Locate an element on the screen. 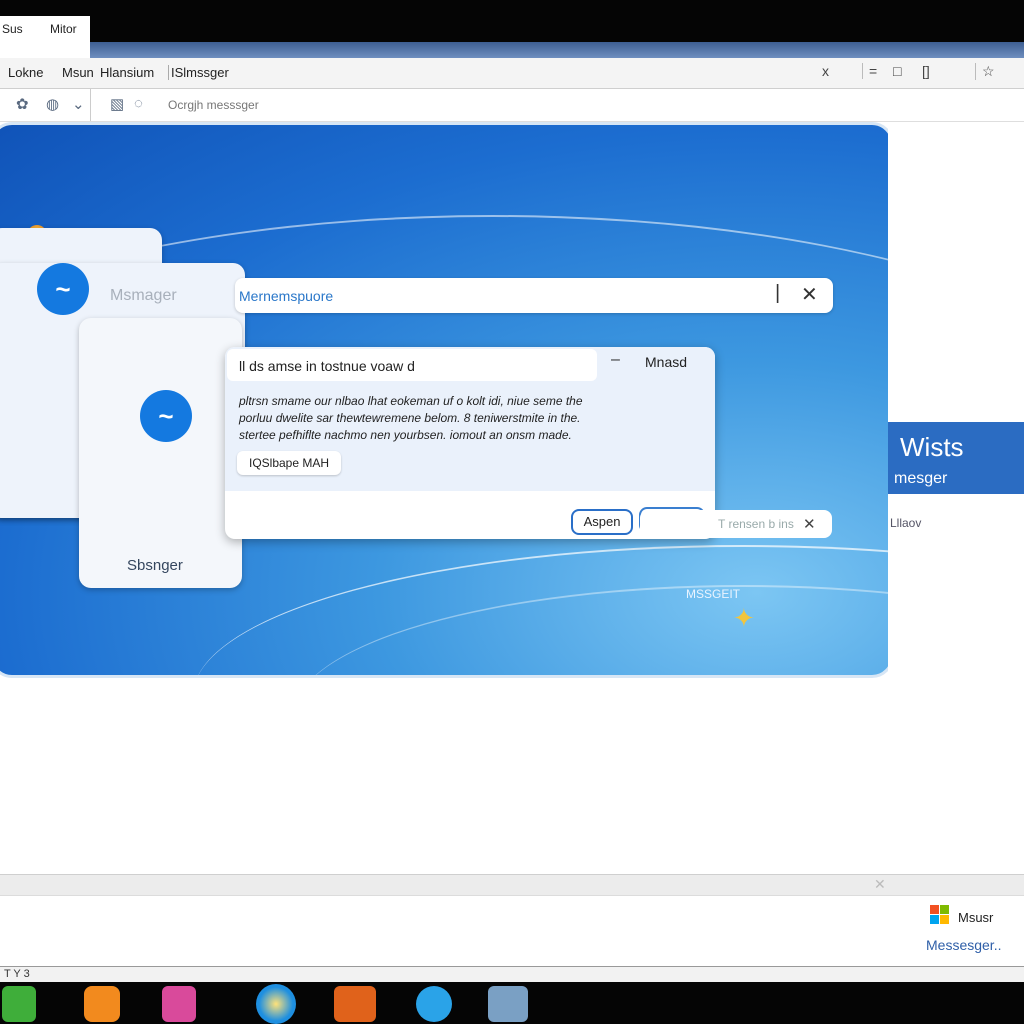 Image resolution: width=1024 pixels, height=1024 pixels. dialog-header-label: Mnasd is located at coordinates (666, 362).